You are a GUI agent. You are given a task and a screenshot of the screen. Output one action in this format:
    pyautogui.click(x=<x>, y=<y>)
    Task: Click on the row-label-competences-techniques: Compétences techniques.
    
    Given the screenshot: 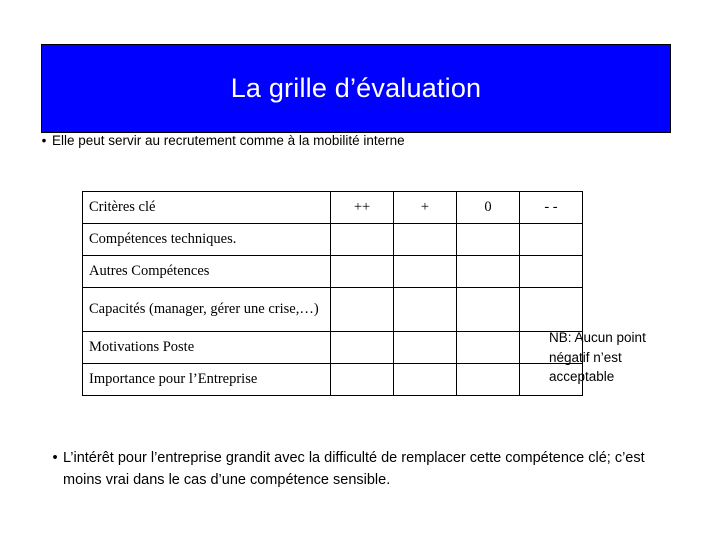 What is the action you would take?
    pyautogui.click(x=206, y=239)
    